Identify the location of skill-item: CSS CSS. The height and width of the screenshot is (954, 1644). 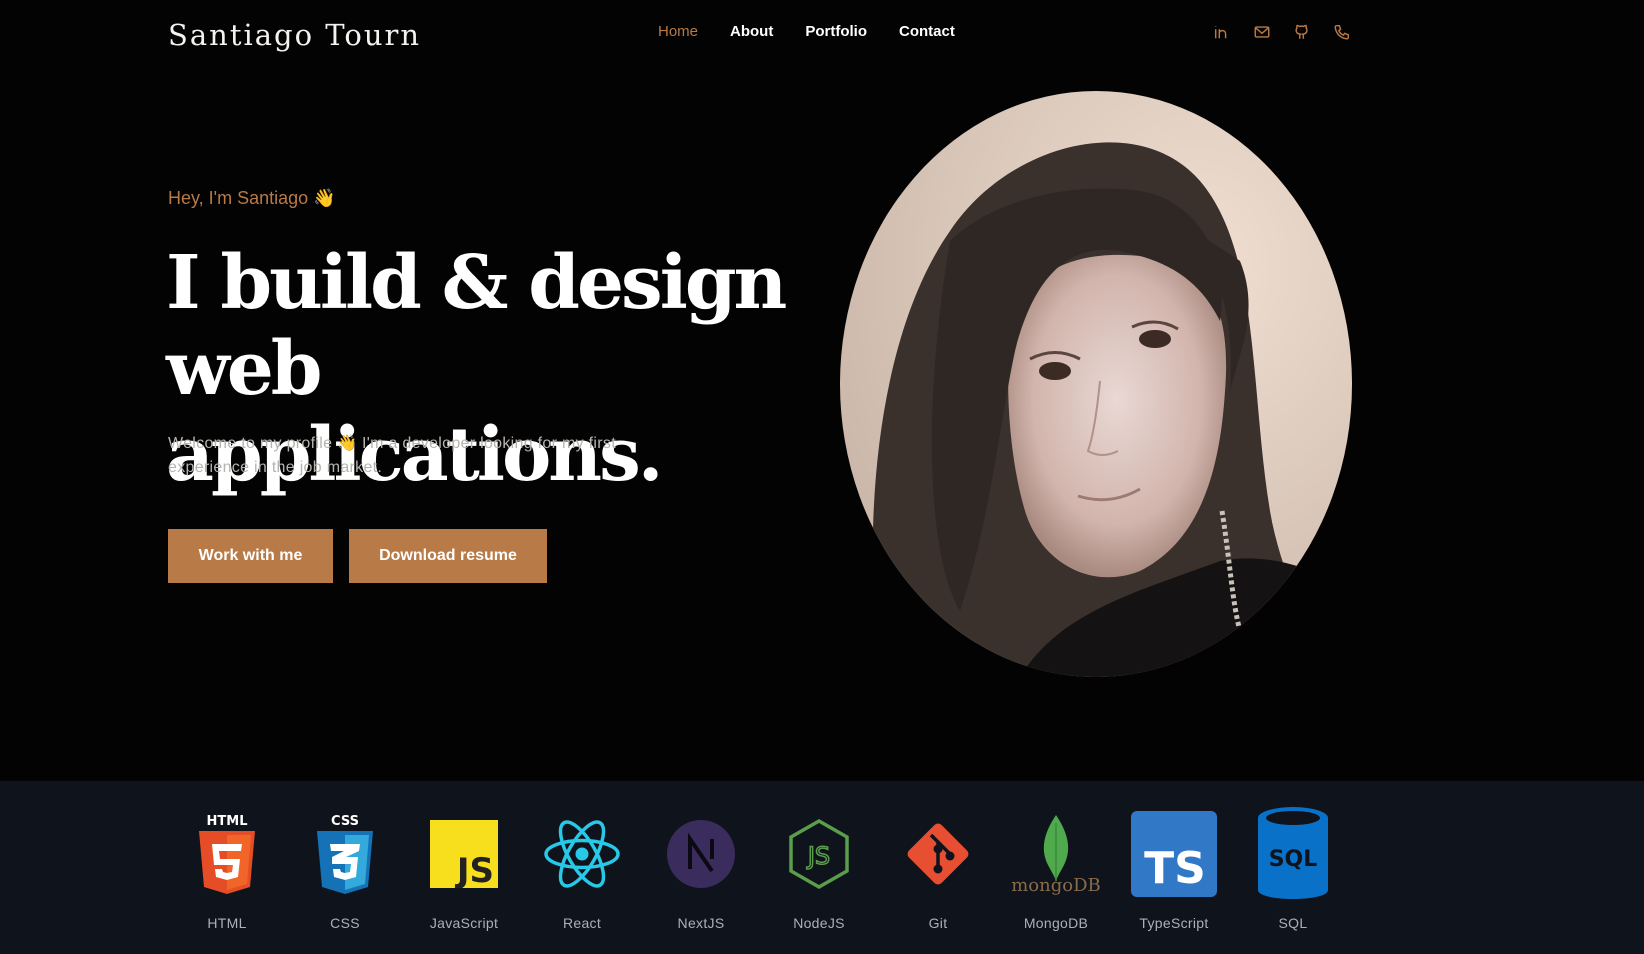
(345, 870).